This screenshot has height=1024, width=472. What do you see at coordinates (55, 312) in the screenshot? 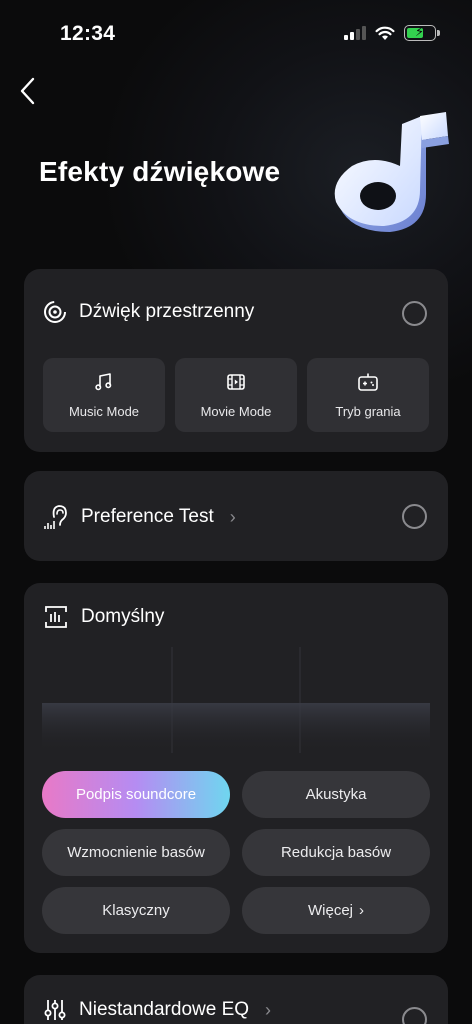
I see `spatial-sound-icon` at bounding box center [55, 312].